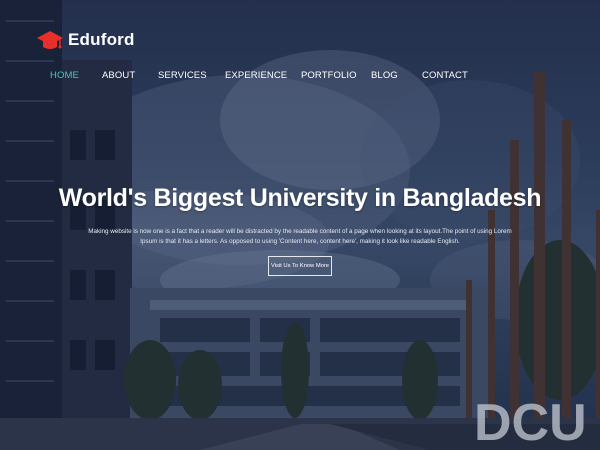  What do you see at coordinates (256, 75) in the screenshot?
I see `nav-item-experience: EXPERIENCE` at bounding box center [256, 75].